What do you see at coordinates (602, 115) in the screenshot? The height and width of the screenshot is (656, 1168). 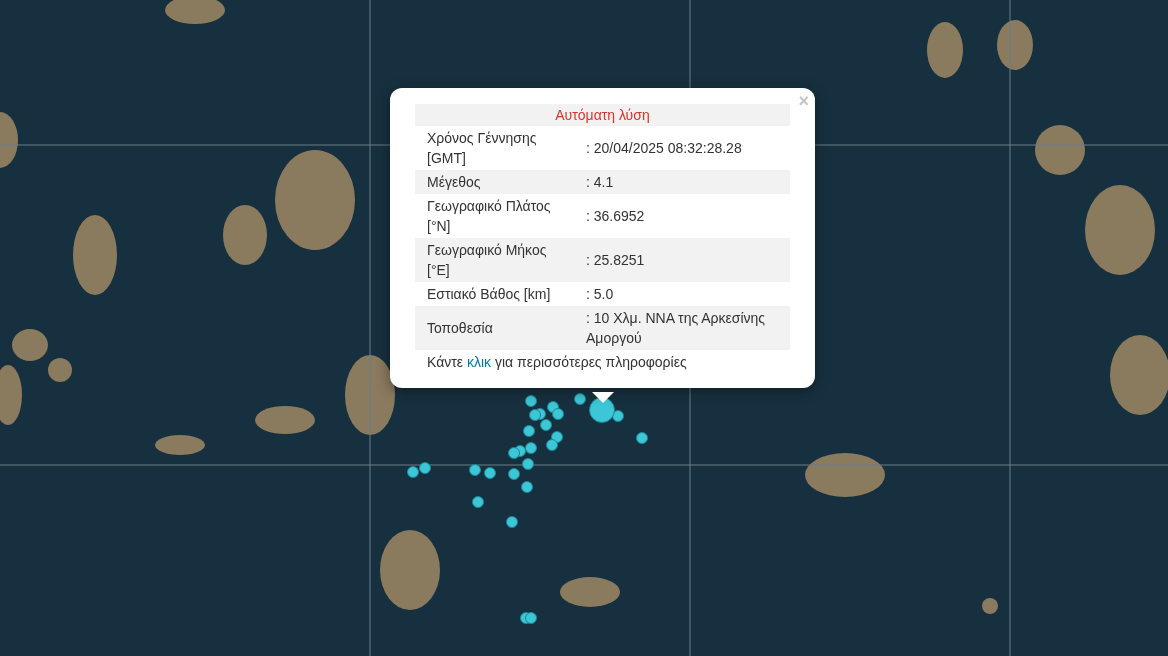 I see `popup-title: Αυτόματη λύση` at bounding box center [602, 115].